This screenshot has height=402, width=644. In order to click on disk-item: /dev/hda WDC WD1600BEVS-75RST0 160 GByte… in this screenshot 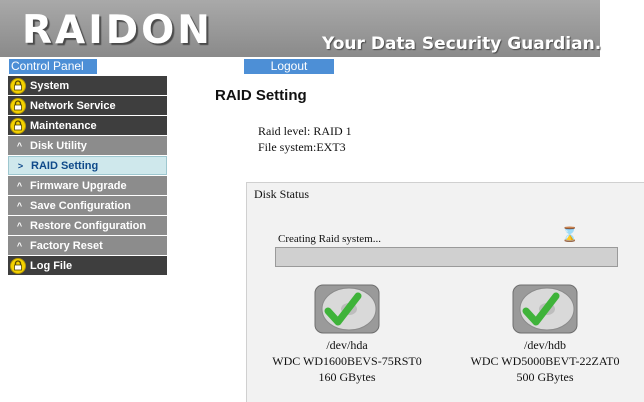, I will do `click(347, 334)`.